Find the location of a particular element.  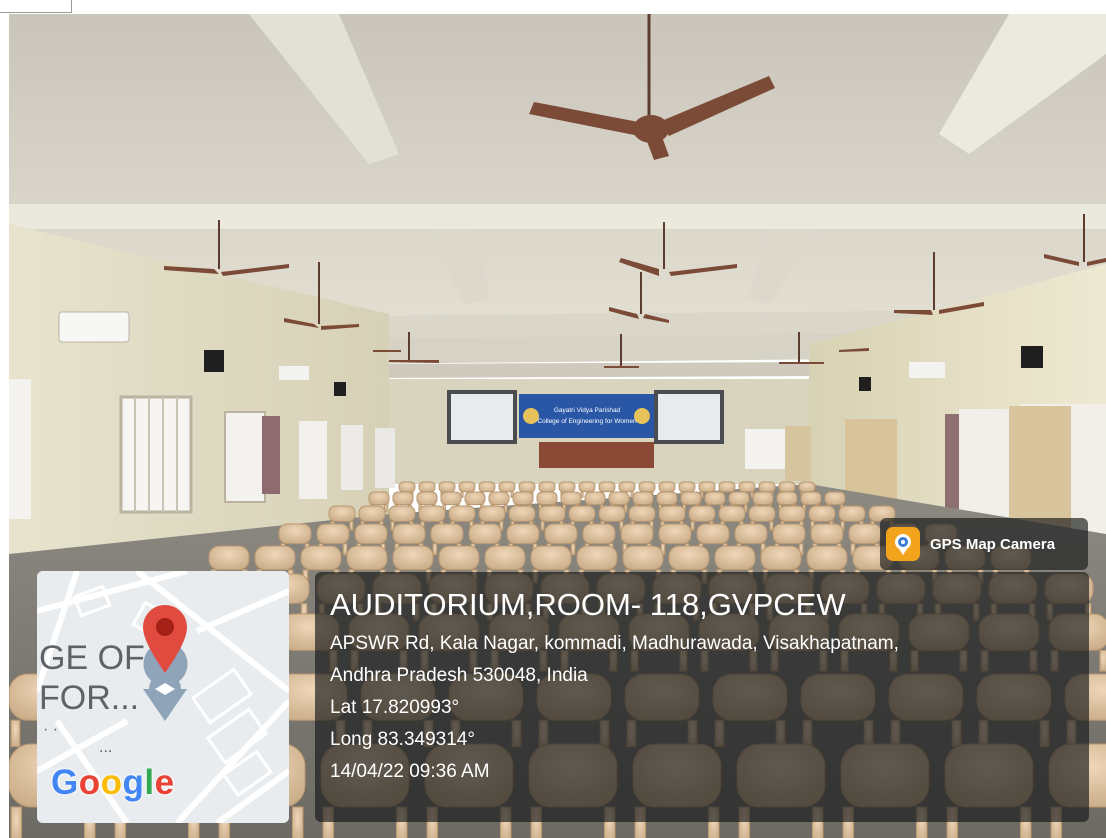

google-logo-letter: l is located at coordinates (149, 782).